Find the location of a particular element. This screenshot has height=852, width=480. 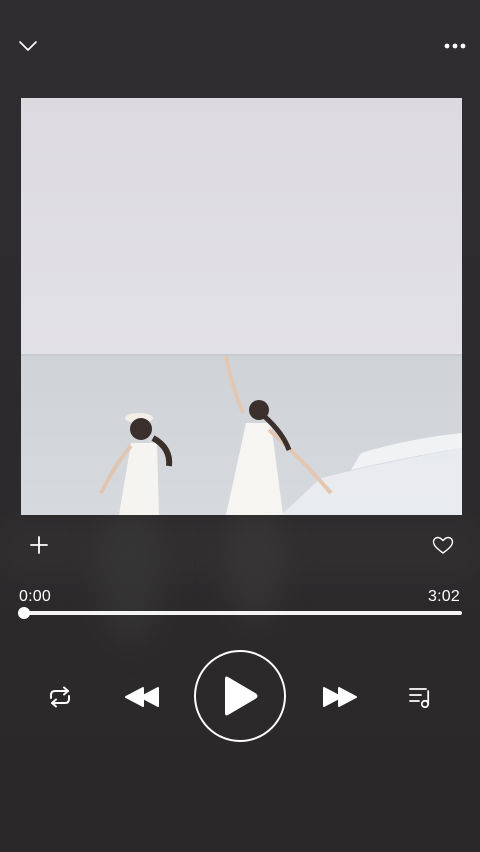

more-horizontal-icon is located at coordinates (455, 46).